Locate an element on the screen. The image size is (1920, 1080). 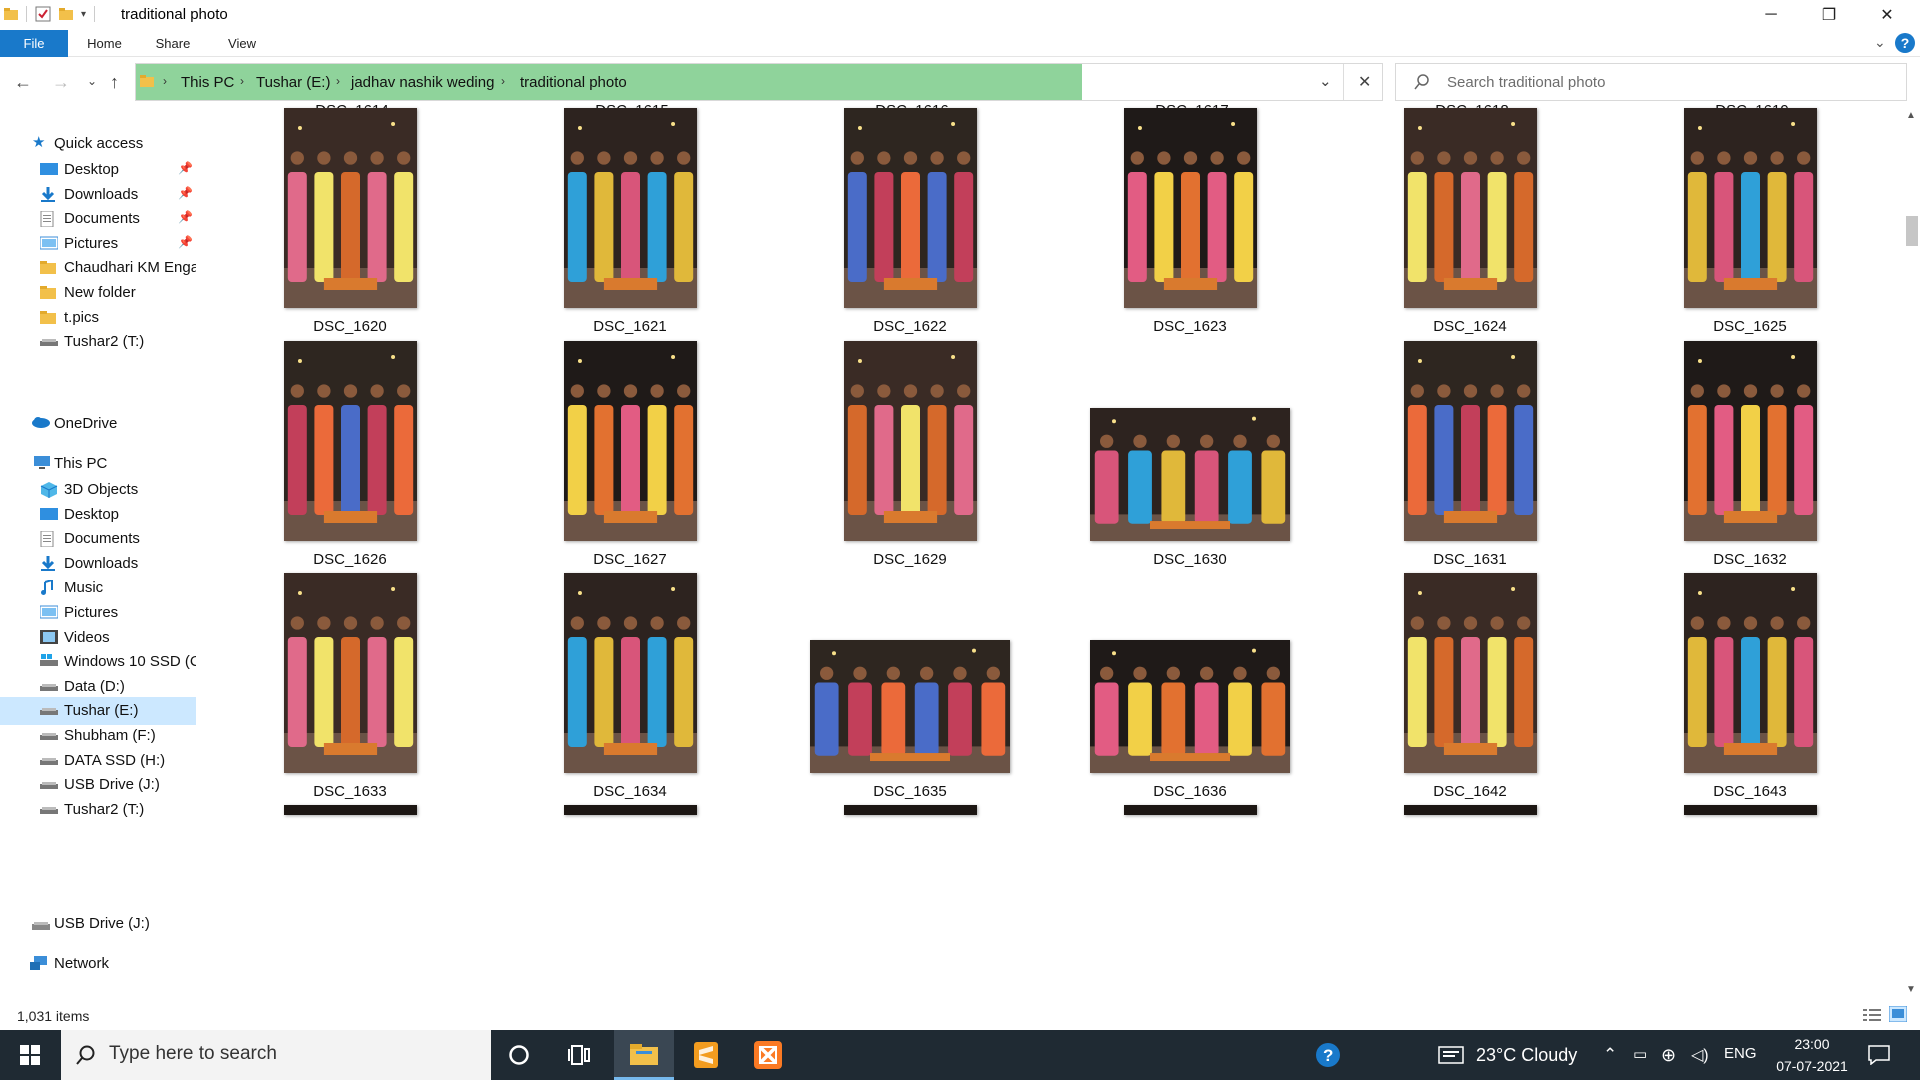
file-label: DSC_1627 is located at coordinates (630, 559).